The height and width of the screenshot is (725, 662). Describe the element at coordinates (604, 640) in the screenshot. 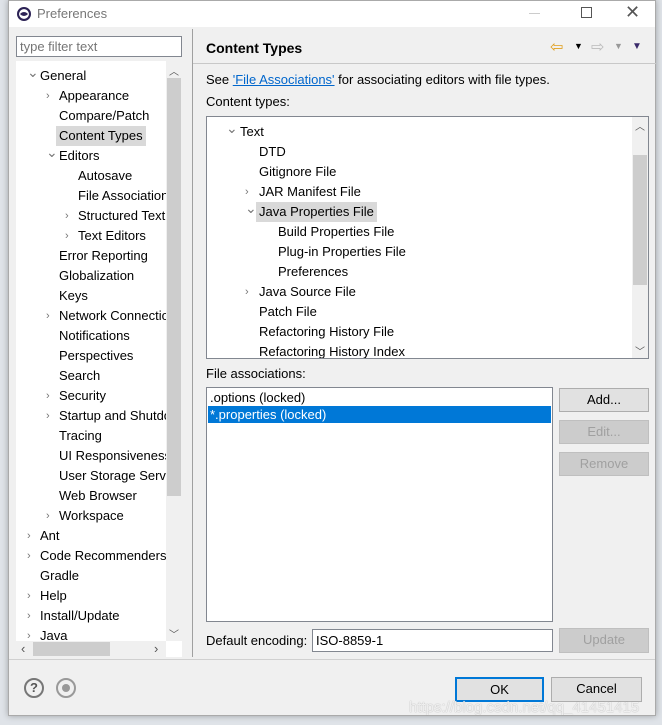

I see `update-button: Update` at that location.